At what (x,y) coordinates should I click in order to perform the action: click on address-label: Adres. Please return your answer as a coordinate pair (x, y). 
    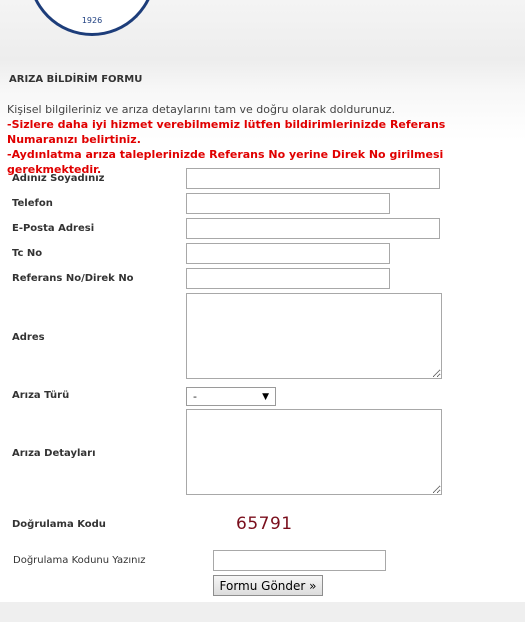
    Looking at the image, I should click on (28, 337).